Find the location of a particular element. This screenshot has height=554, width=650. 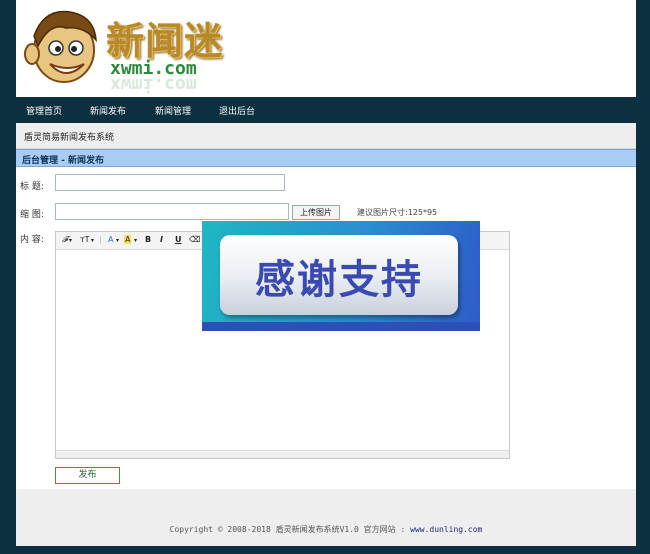

logo-domain-reflection: xwmi.com is located at coordinates (153, 84).